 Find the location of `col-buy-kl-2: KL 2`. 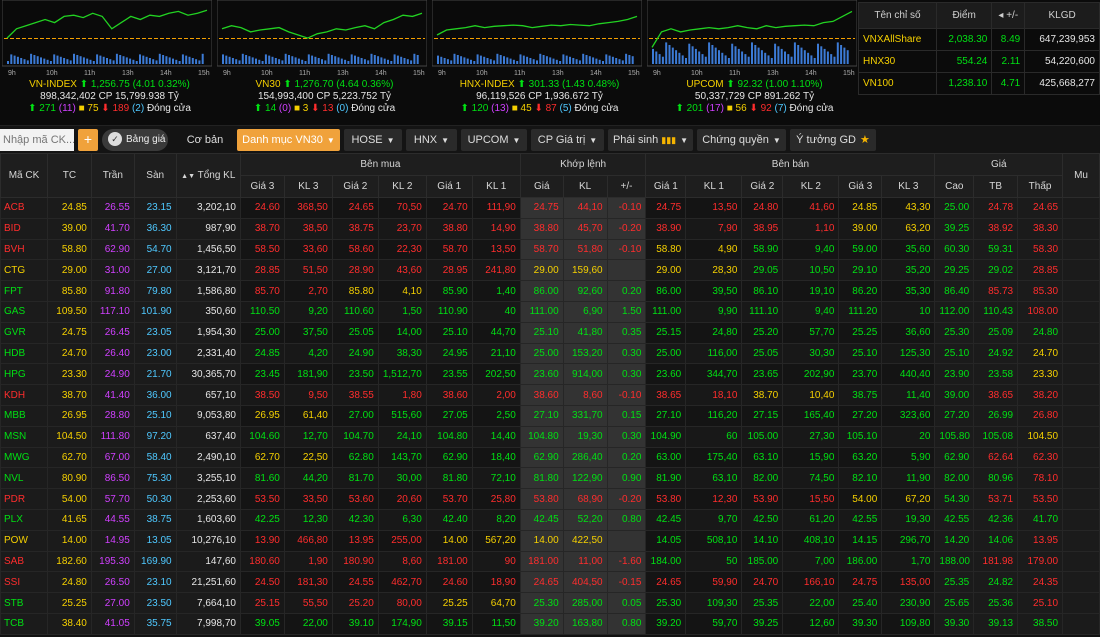

col-buy-kl-2: KL 2 is located at coordinates (402, 186).